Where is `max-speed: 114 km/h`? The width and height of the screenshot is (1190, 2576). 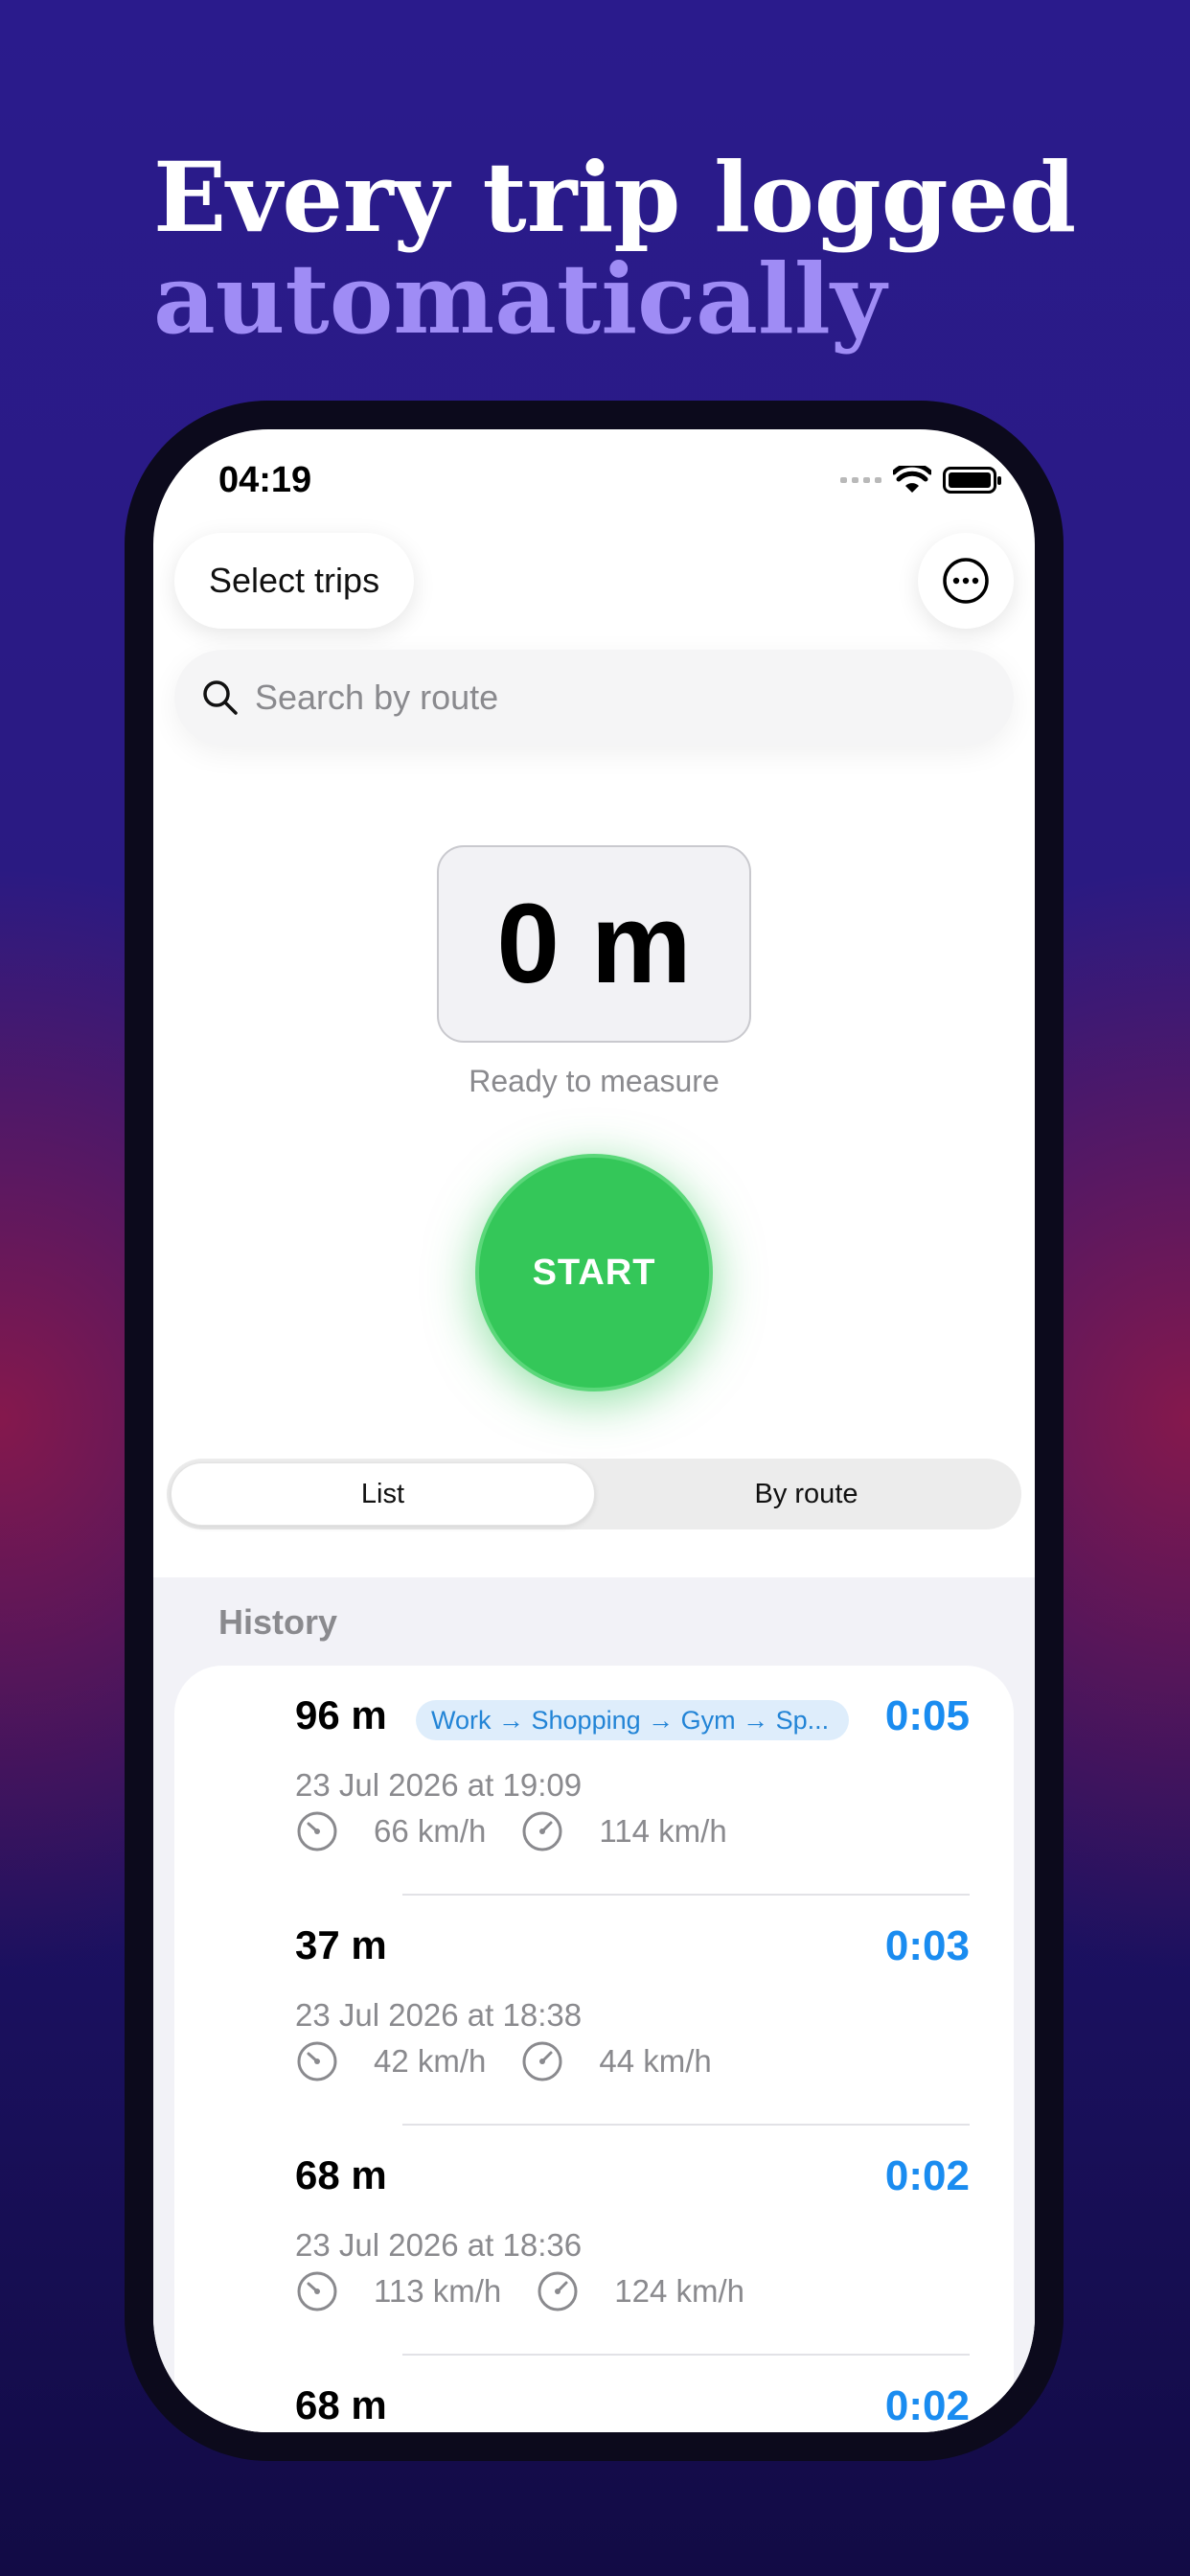 max-speed: 114 km/h is located at coordinates (663, 1831).